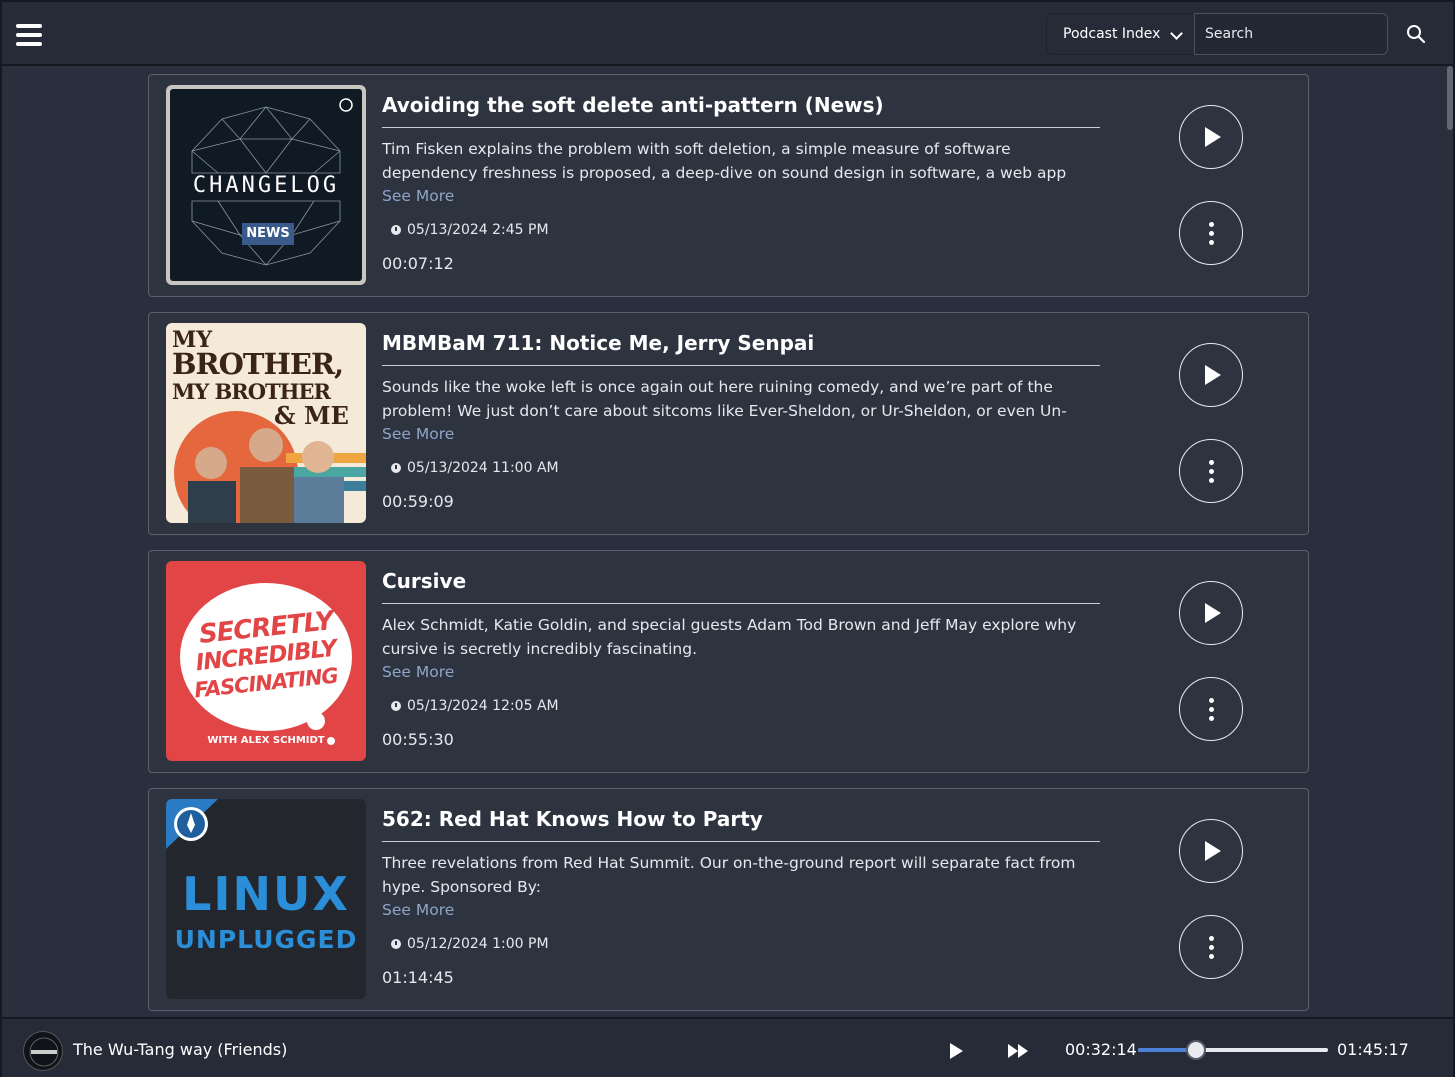 The width and height of the screenshot is (1455, 1077). Describe the element at coordinates (1233, 1050) in the screenshot. I see `seek-slider` at that location.